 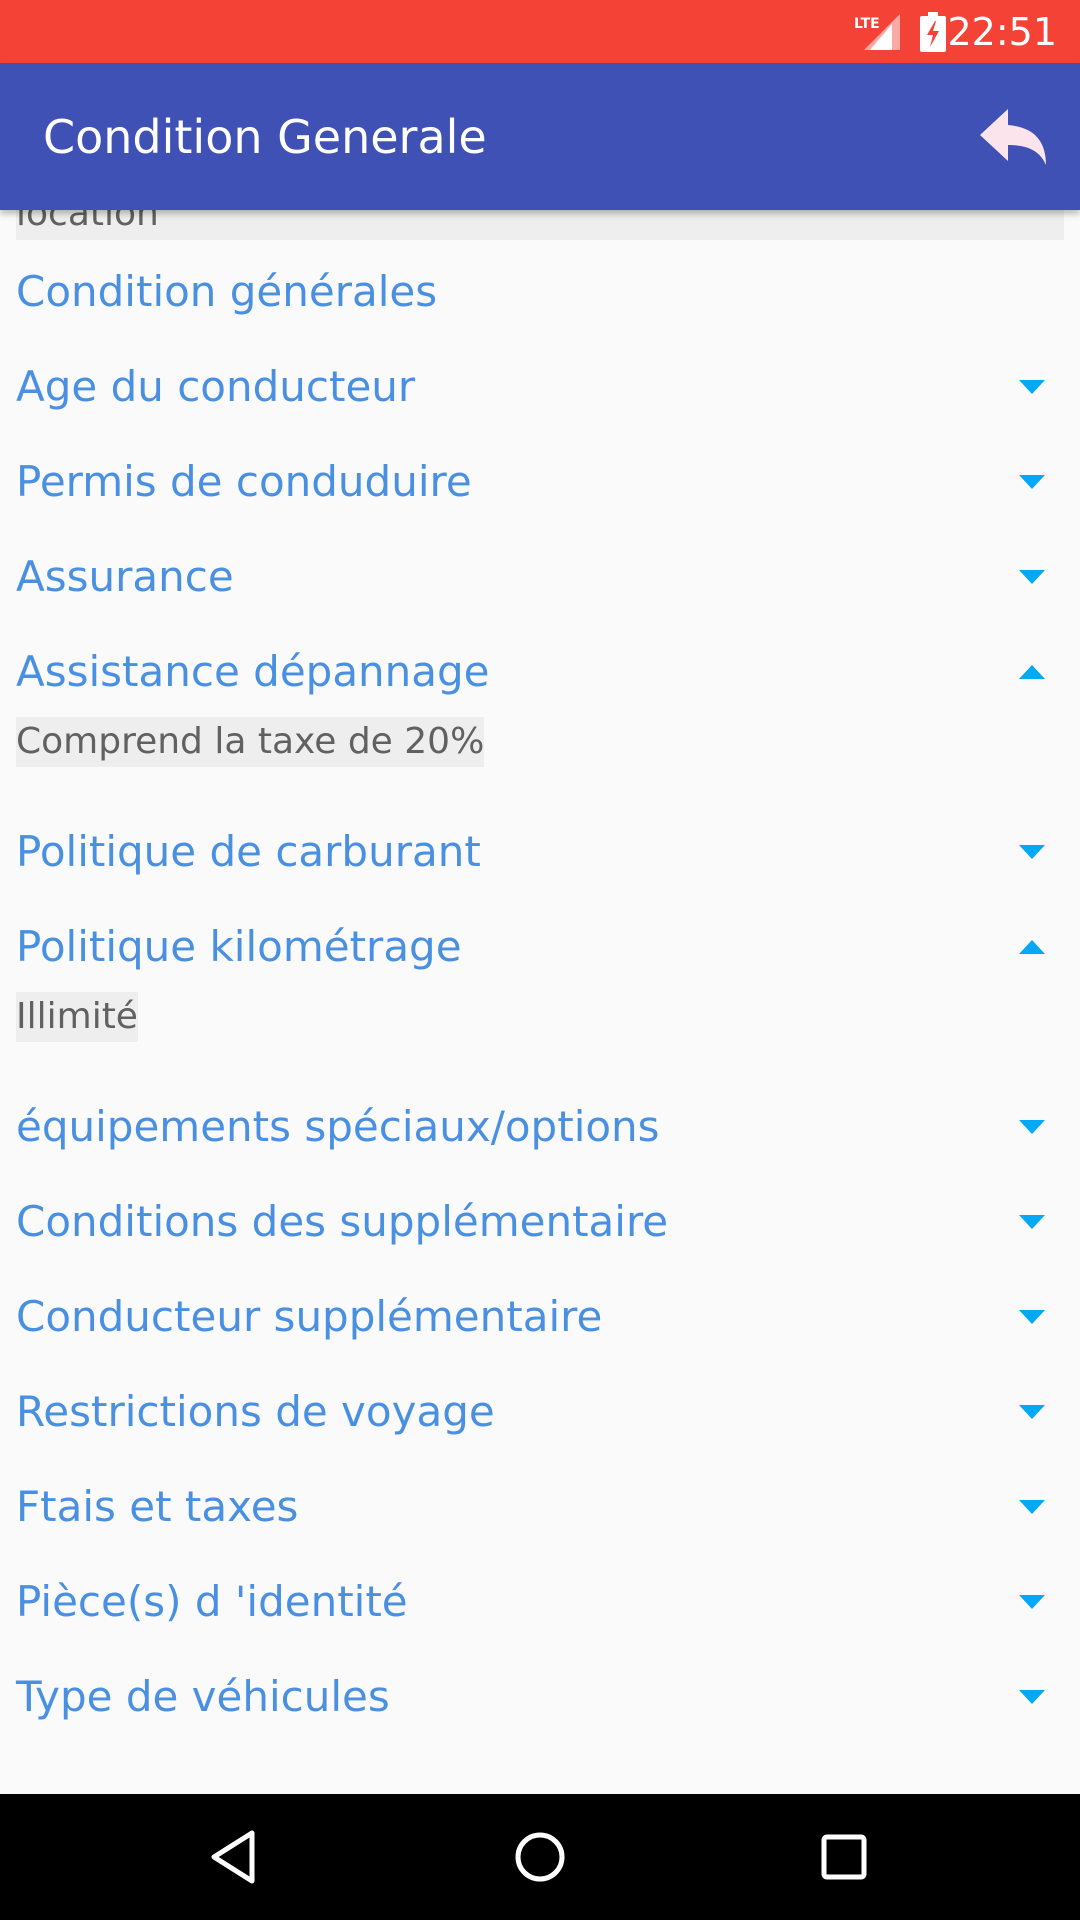 I want to click on list-item: Assurance, so click(x=540, y=577).